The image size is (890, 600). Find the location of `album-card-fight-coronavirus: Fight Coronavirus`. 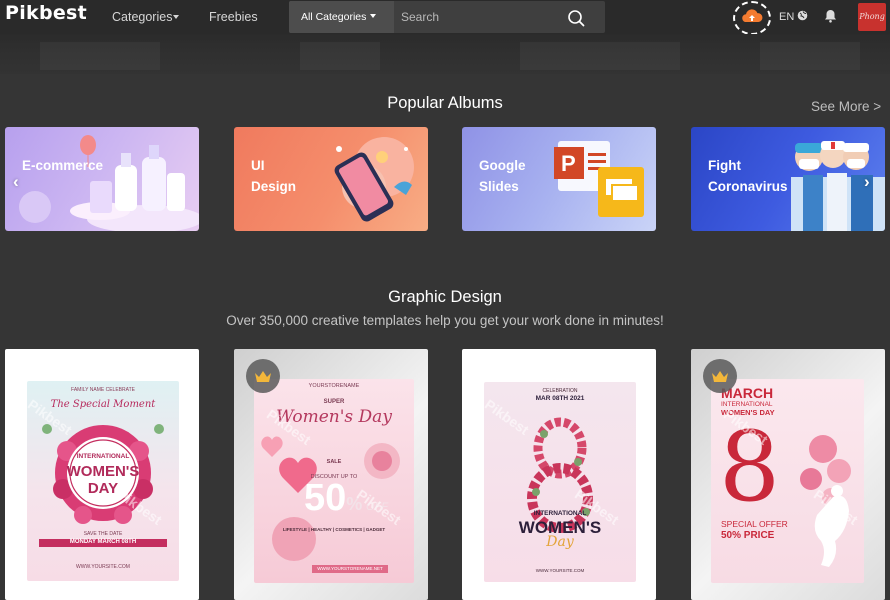

album-card-fight-coronavirus: Fight Coronavirus is located at coordinates (788, 179).